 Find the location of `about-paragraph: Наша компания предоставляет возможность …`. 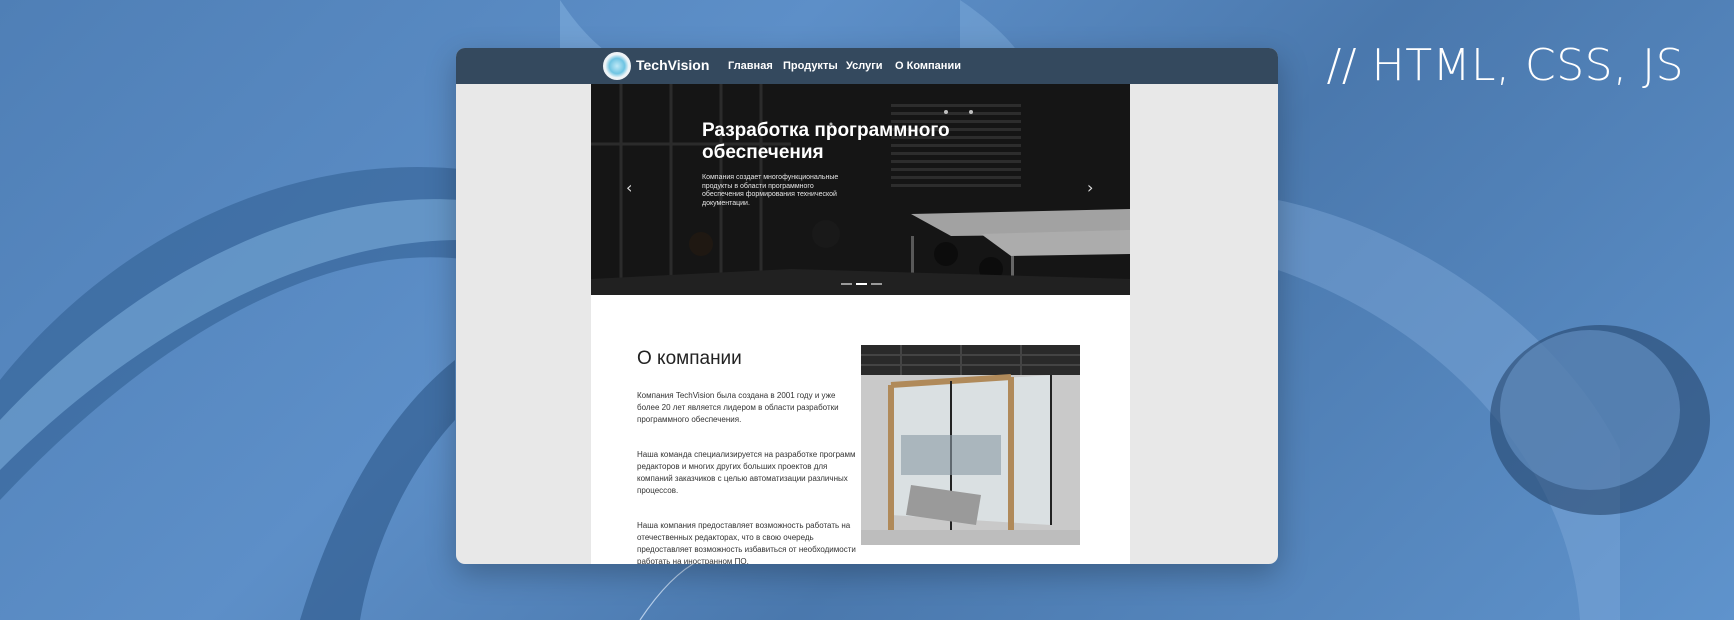

about-paragraph: Наша компания предоставляет возможность … is located at coordinates (746, 542).